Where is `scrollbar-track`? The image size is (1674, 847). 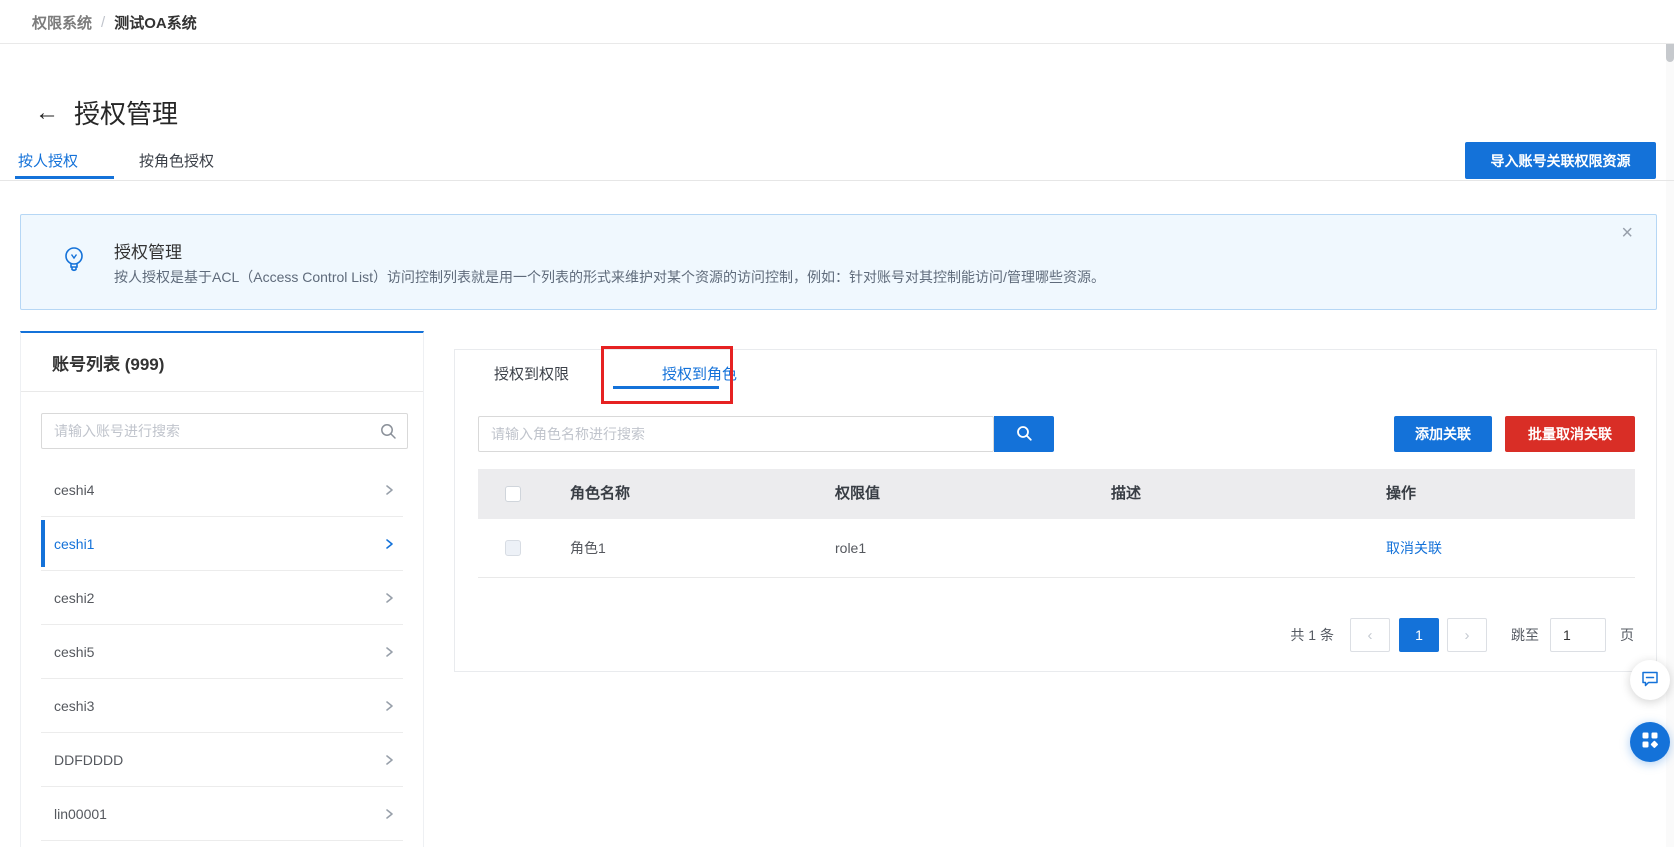 scrollbar-track is located at coordinates (1670, 423).